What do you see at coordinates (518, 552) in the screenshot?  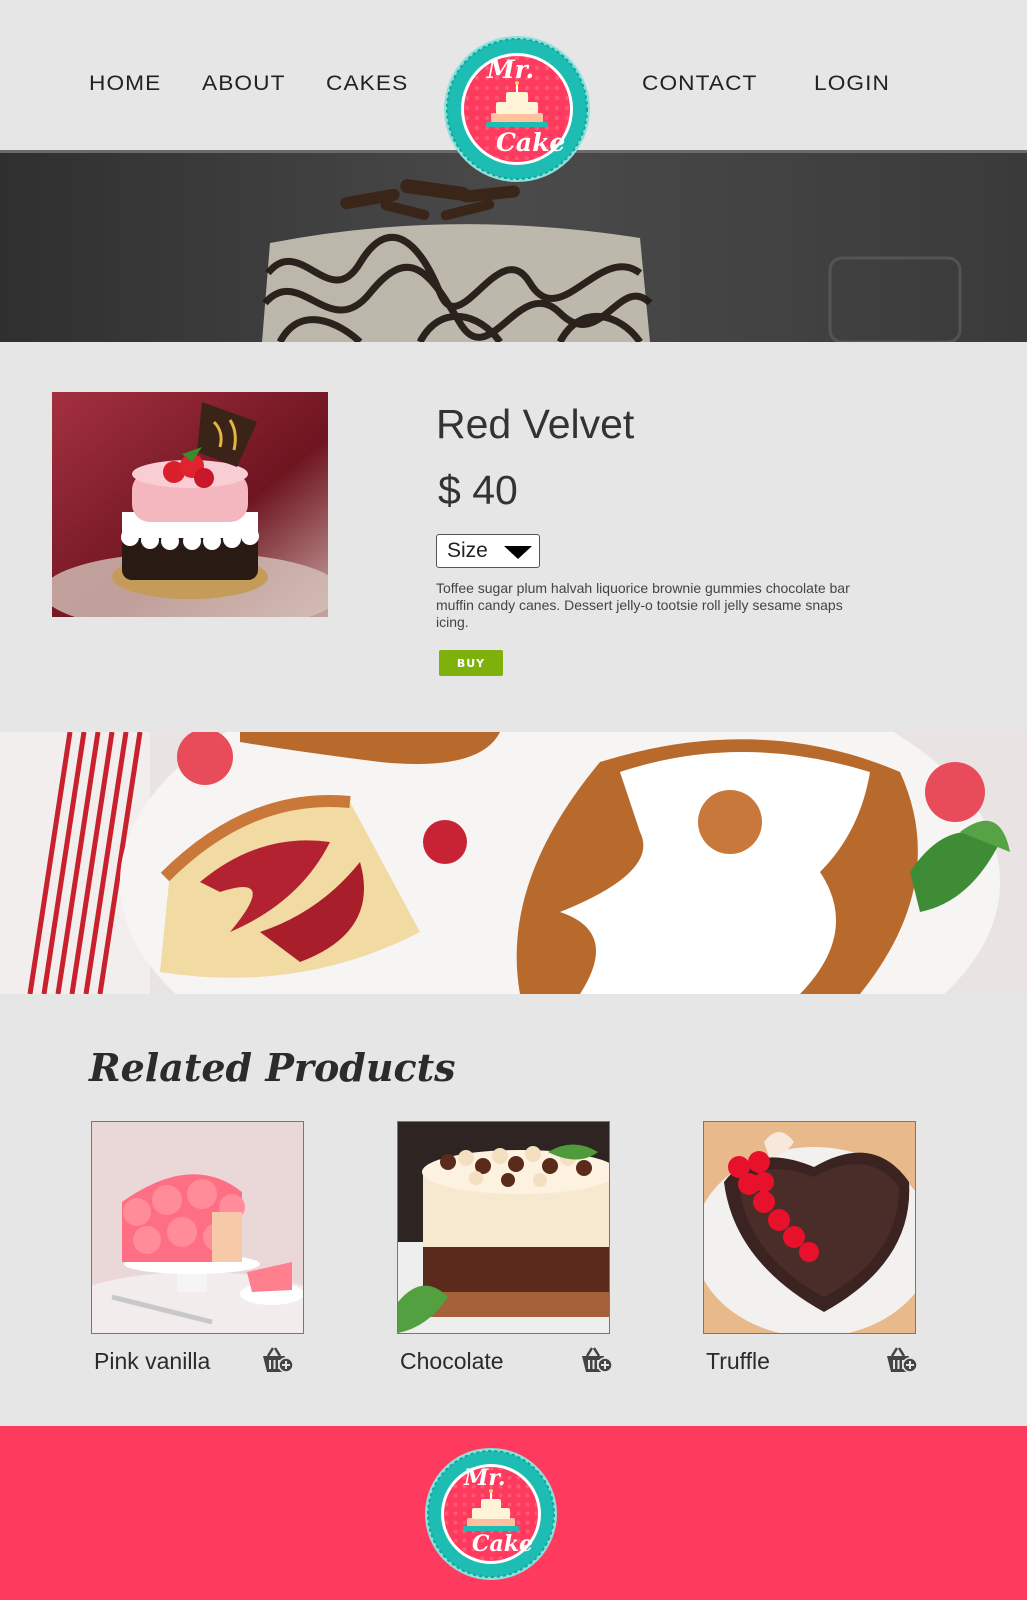 I see `chevron-down-icon` at bounding box center [518, 552].